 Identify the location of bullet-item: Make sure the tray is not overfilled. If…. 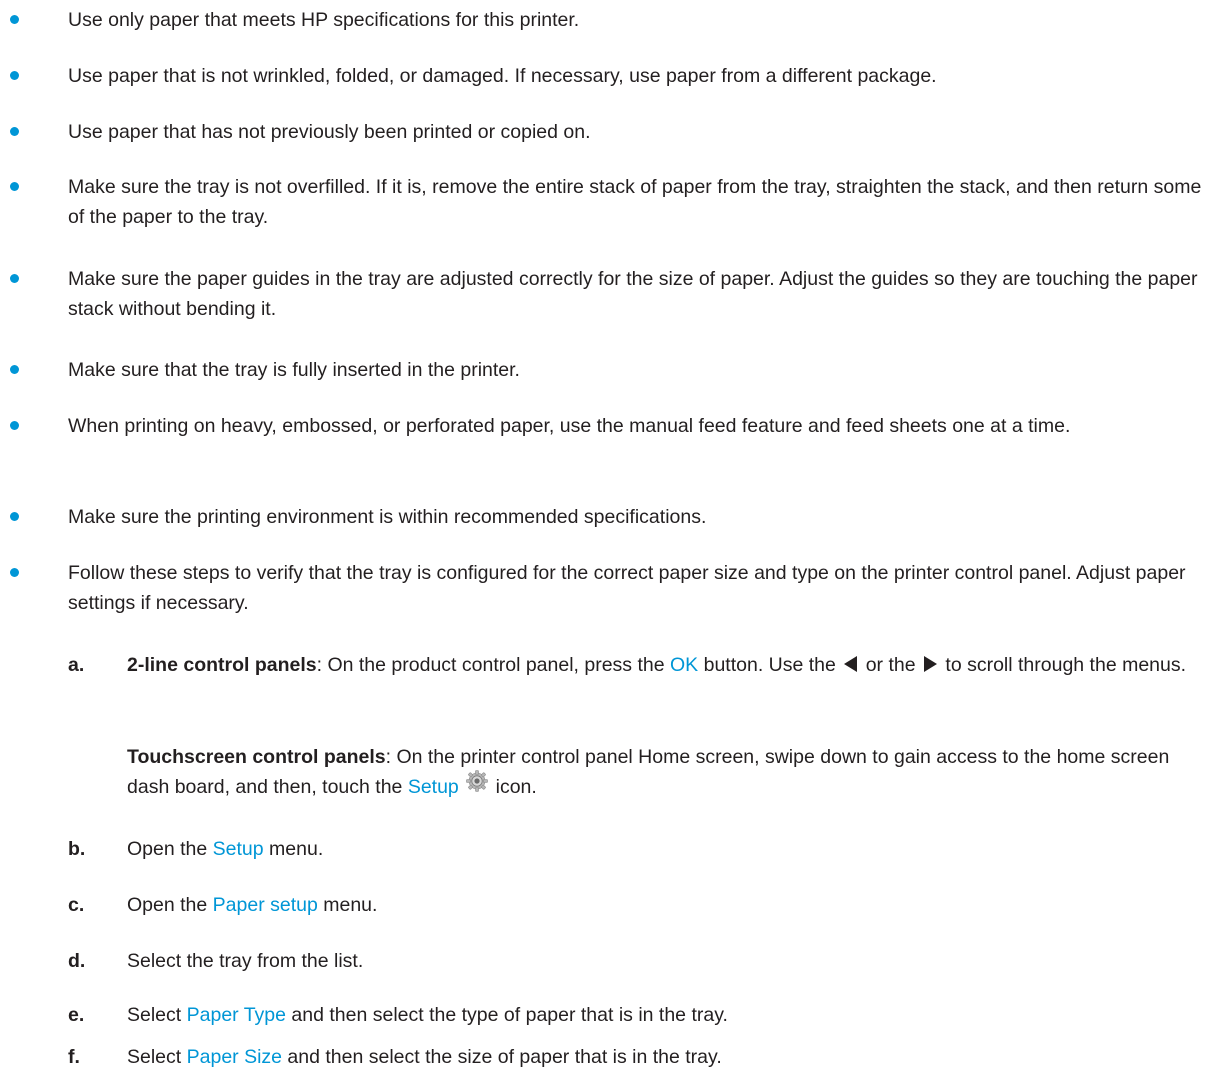
(611, 202).